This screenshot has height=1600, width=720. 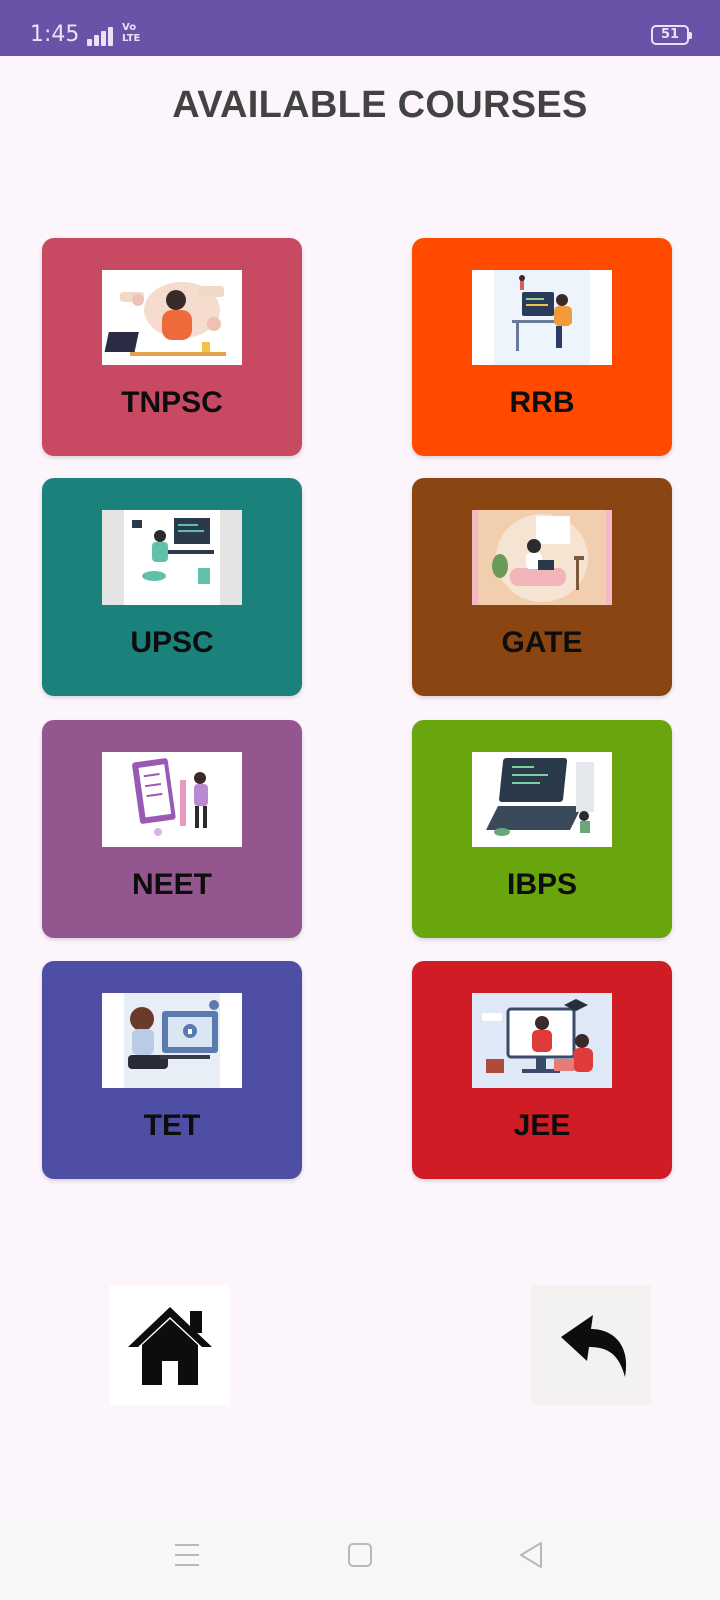 I want to click on home-button, so click(x=170, y=1345).